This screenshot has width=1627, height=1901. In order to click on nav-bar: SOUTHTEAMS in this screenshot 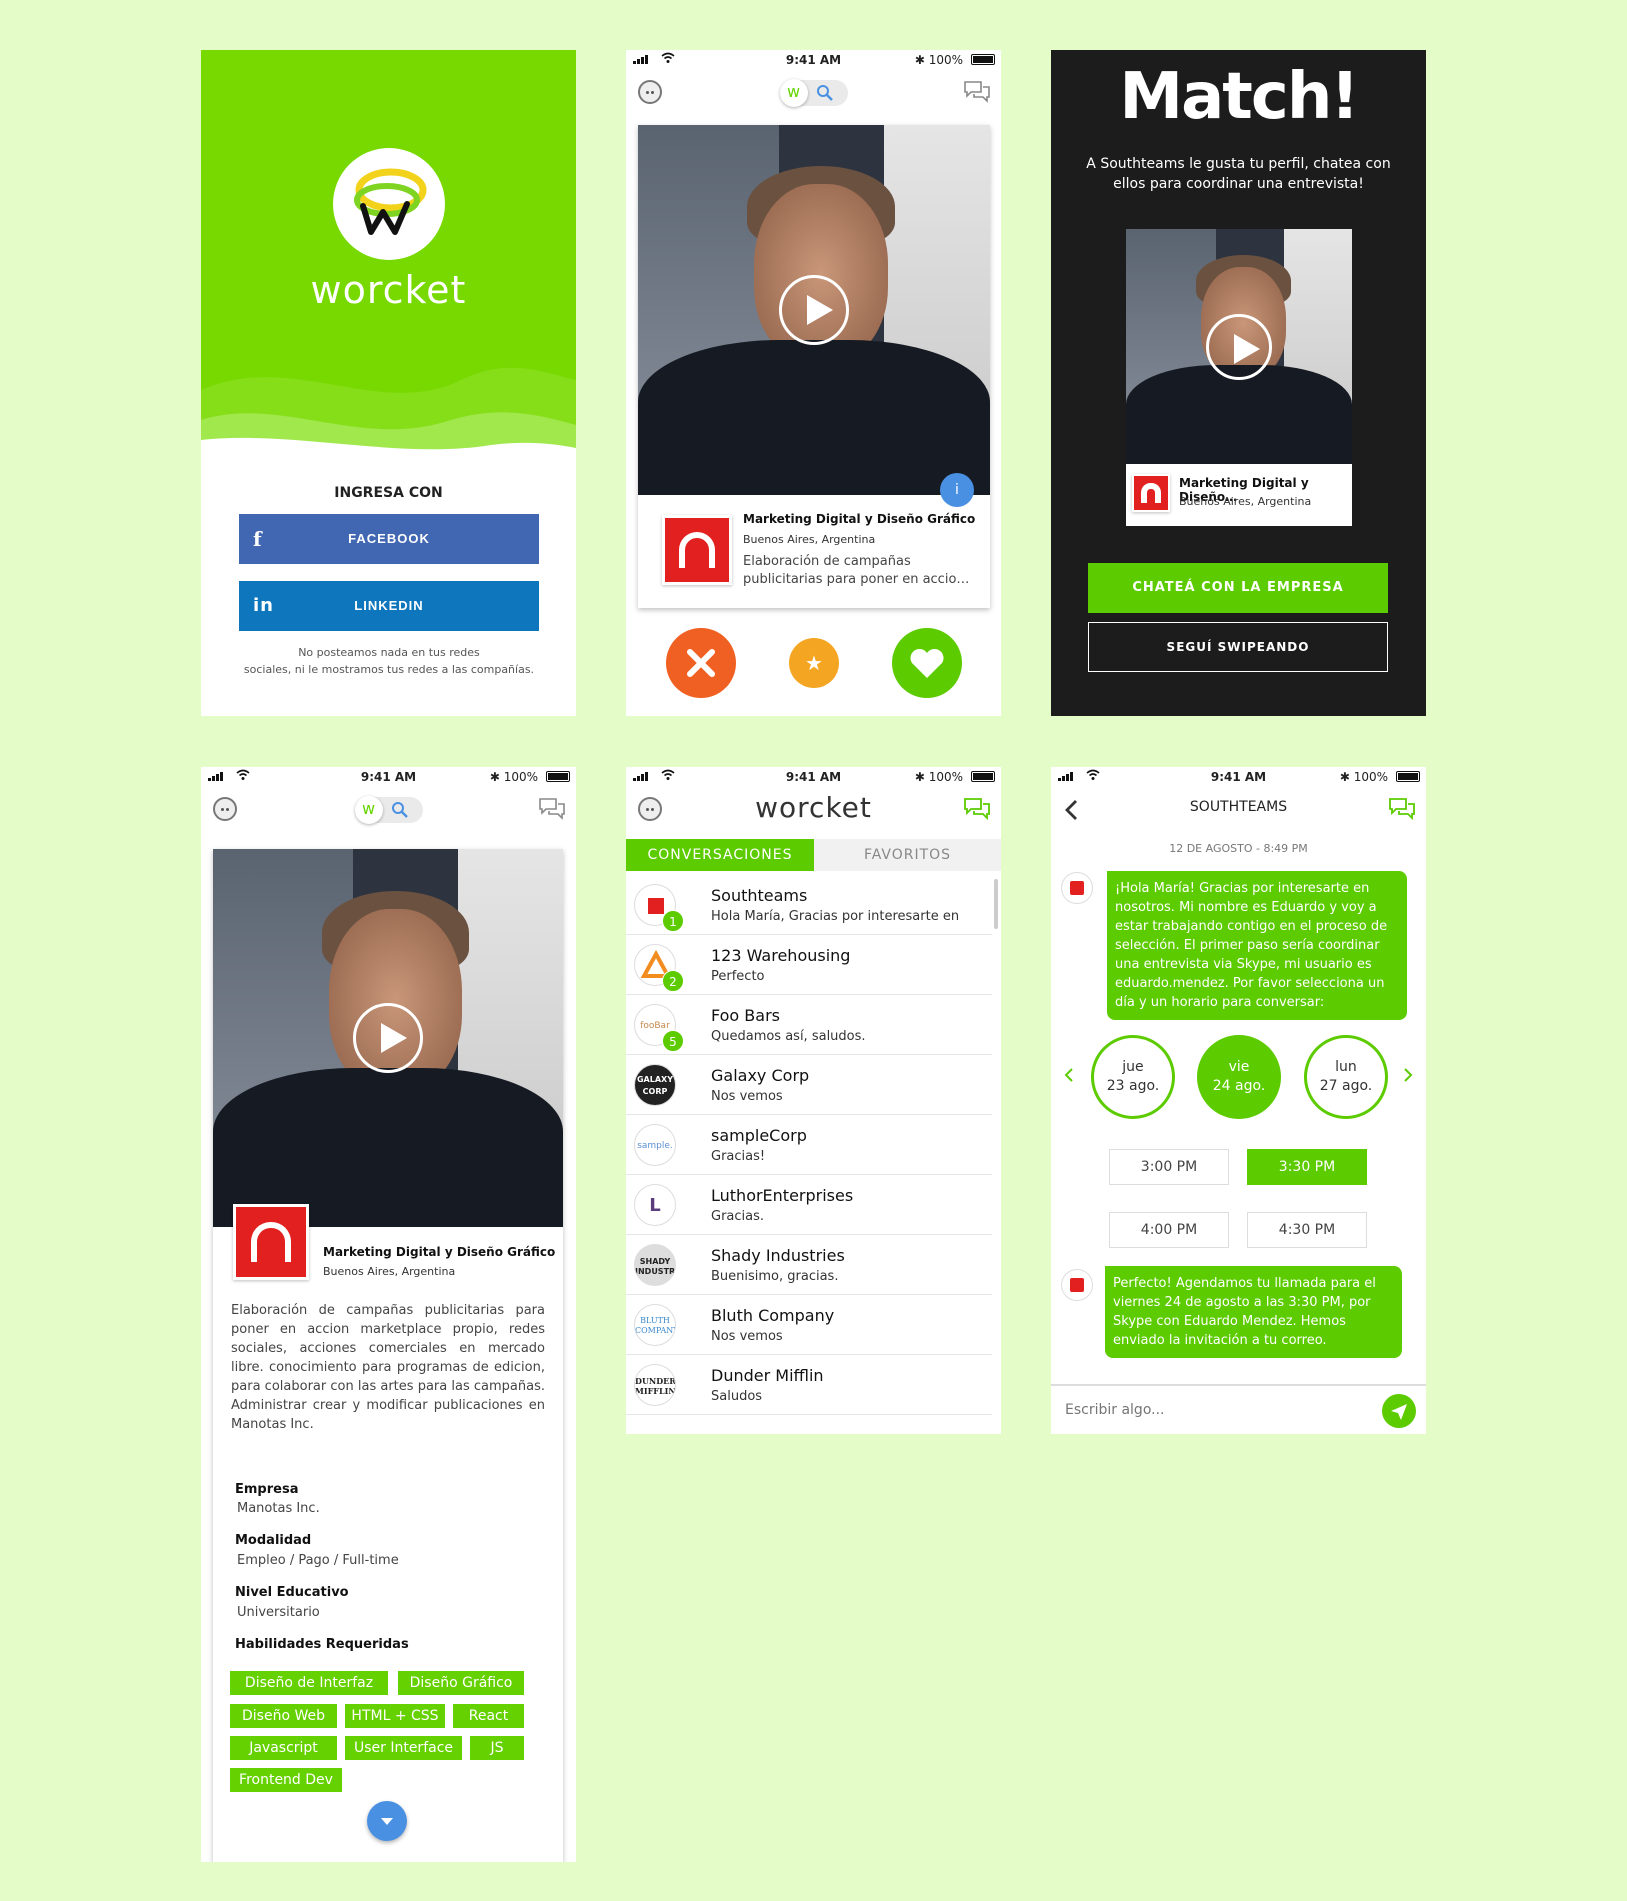, I will do `click(1238, 809)`.